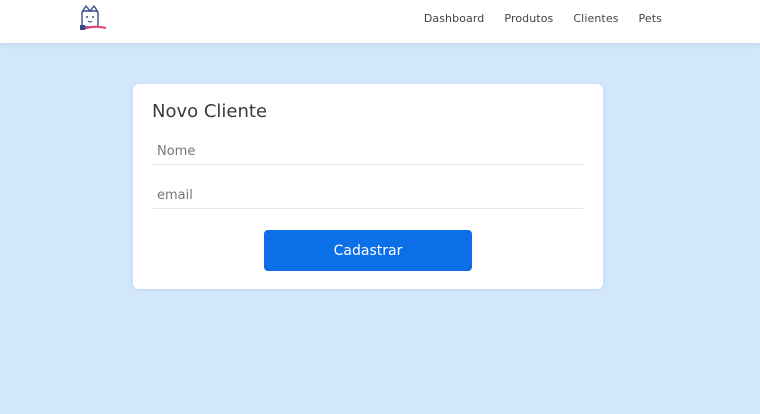  Describe the element at coordinates (380, 21) in the screenshot. I see `top-navbar: Dashboard Produtos Clientes Pets` at that location.